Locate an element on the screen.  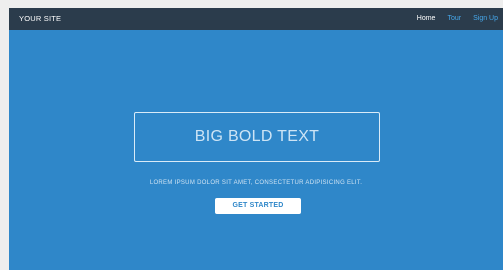
hero-title-box: BIG BOLD TEXT is located at coordinates (257, 137).